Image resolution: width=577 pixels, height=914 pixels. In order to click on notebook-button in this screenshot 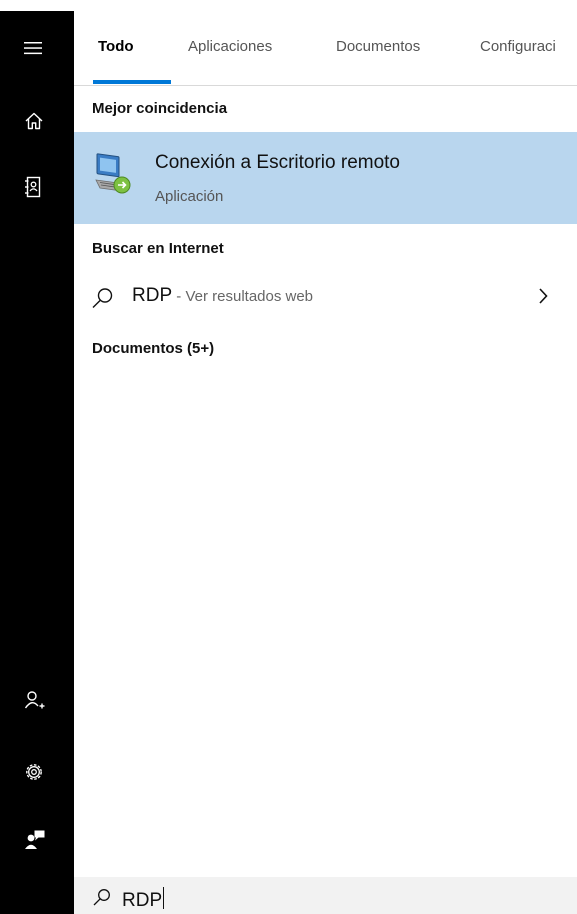, I will do `click(37, 187)`.